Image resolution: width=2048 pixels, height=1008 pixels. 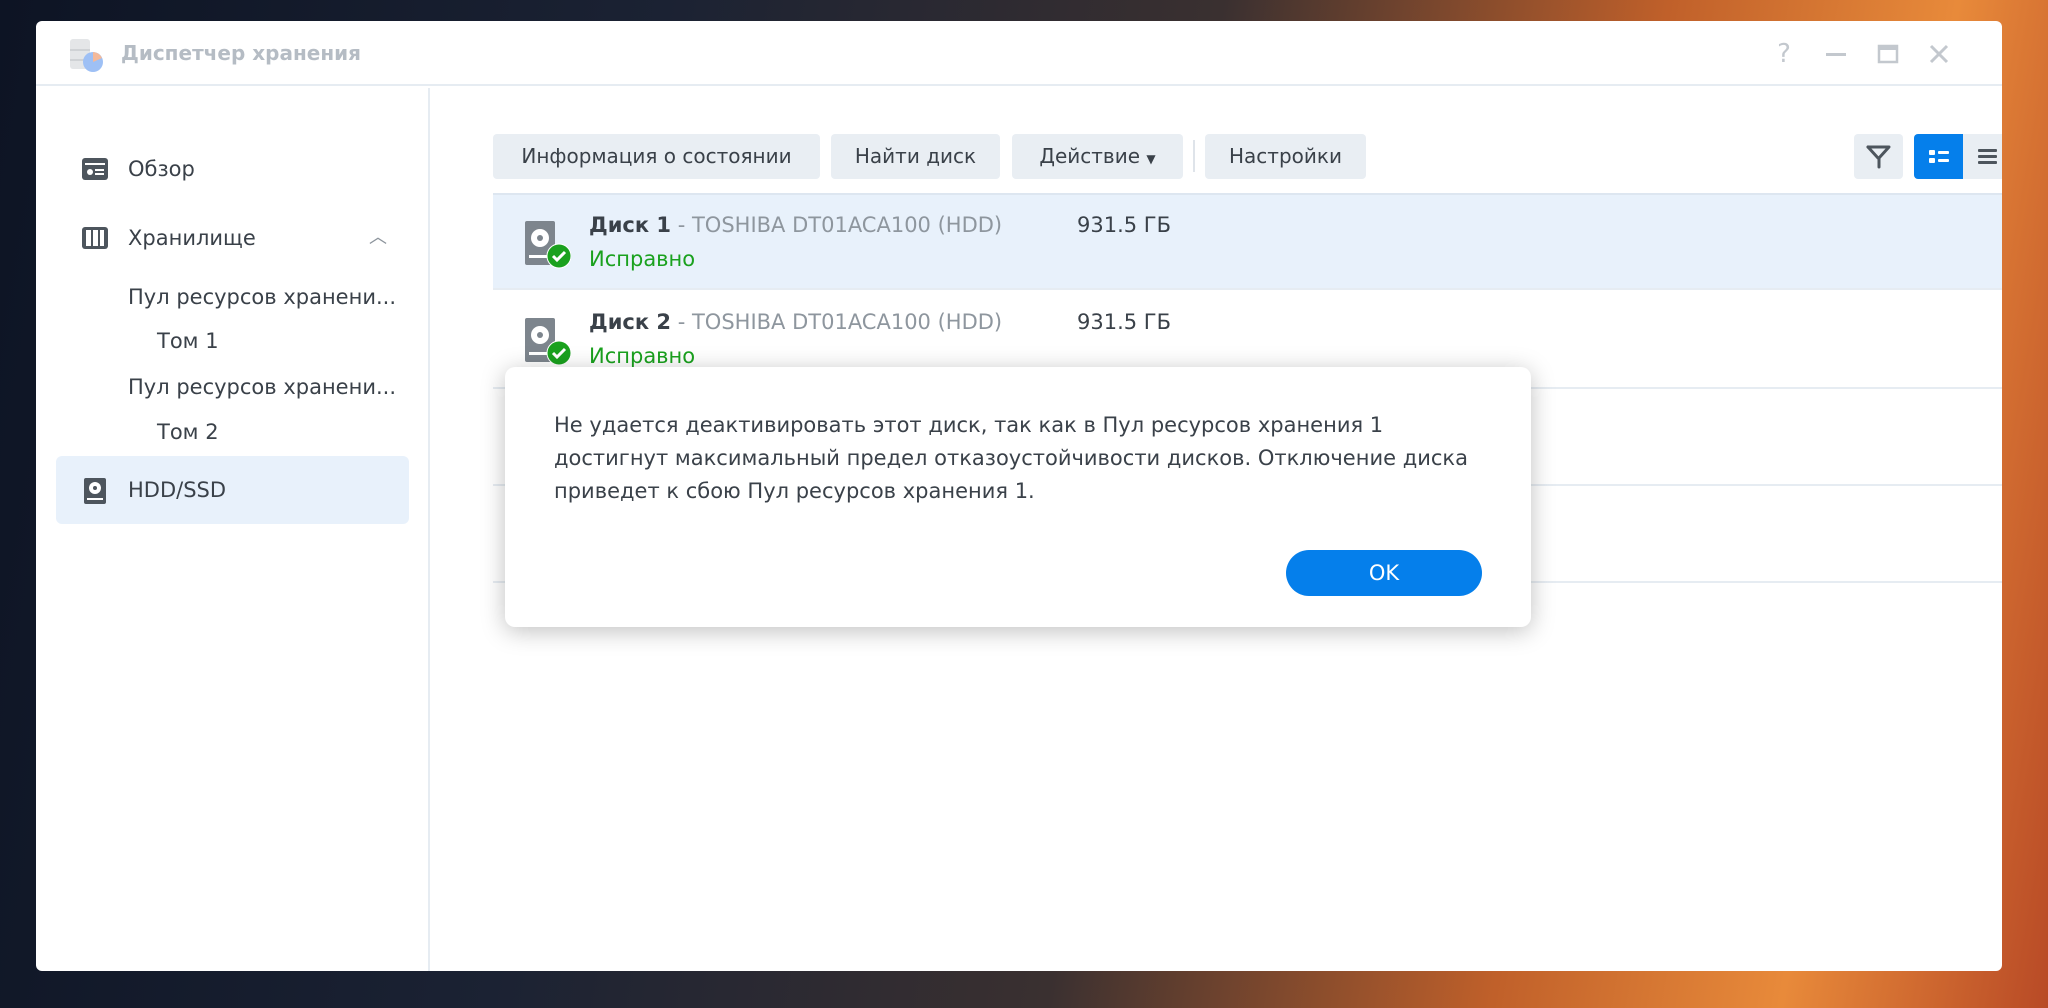 I want to click on help-icon: ?, so click(x=1784, y=54).